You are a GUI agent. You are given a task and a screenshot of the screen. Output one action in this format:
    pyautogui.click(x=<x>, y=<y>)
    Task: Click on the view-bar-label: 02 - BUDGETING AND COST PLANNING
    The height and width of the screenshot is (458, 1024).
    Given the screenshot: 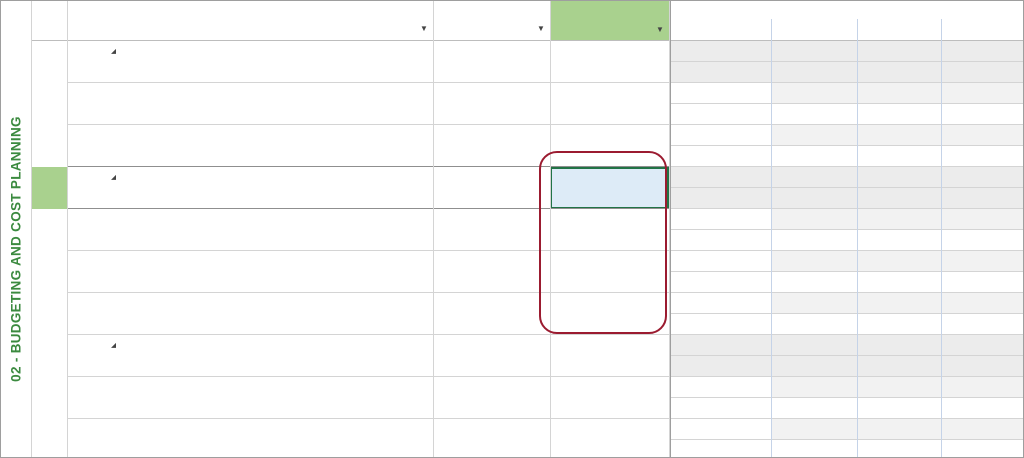 What is the action you would take?
    pyautogui.click(x=16, y=249)
    